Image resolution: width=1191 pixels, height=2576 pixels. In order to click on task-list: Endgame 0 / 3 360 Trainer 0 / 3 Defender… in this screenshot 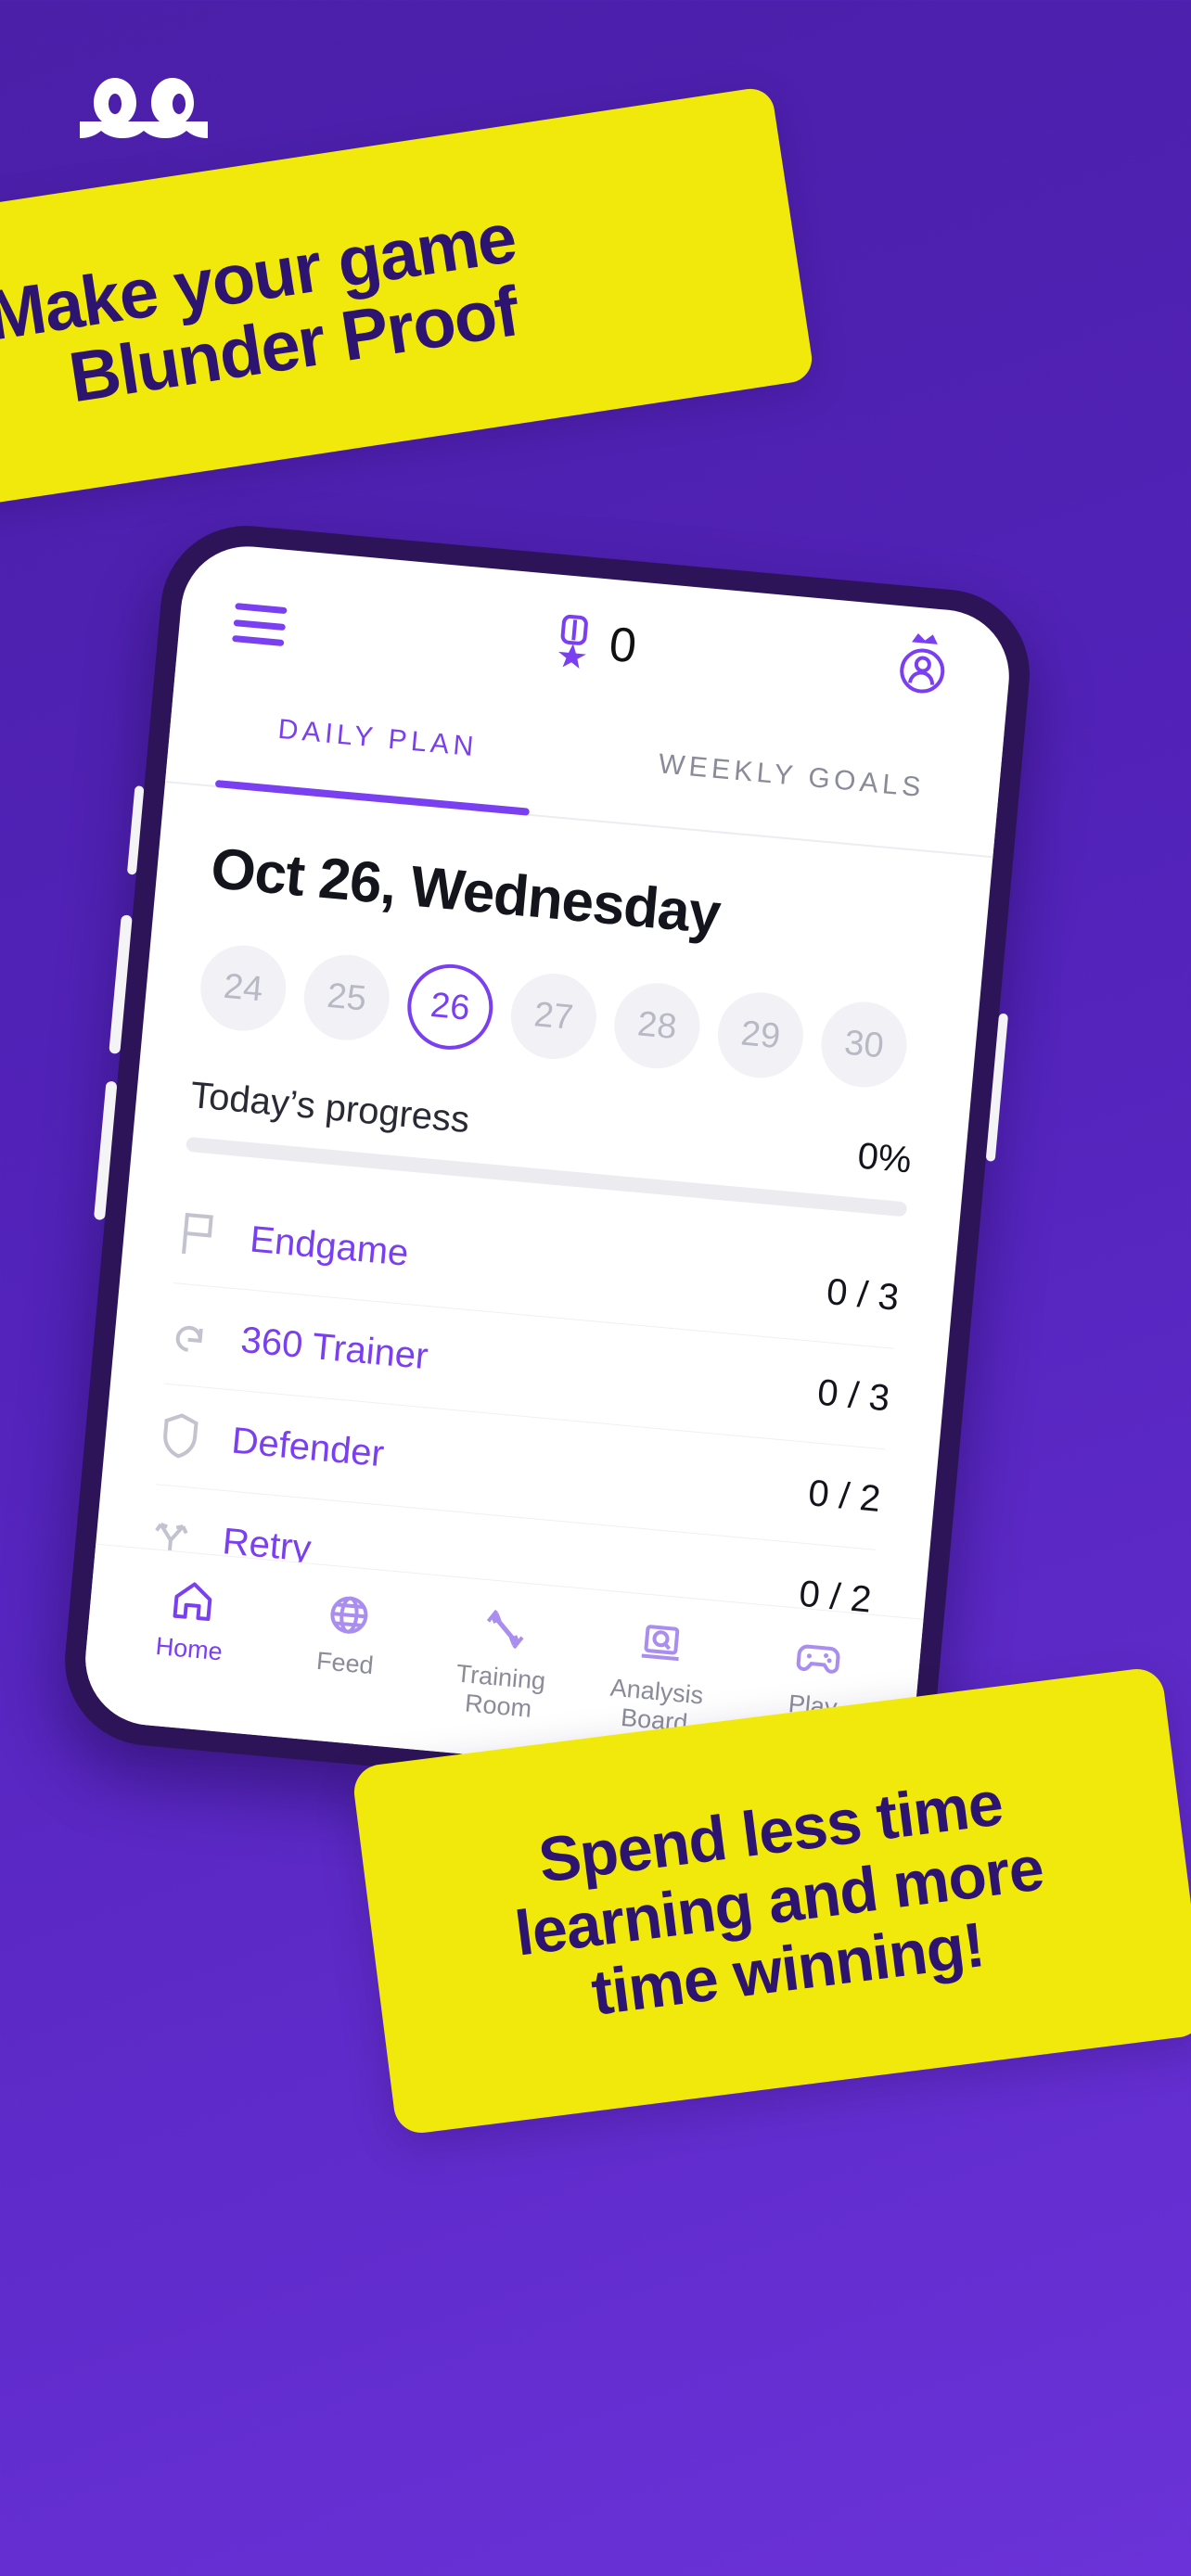, I will do `click(519, 1400)`.